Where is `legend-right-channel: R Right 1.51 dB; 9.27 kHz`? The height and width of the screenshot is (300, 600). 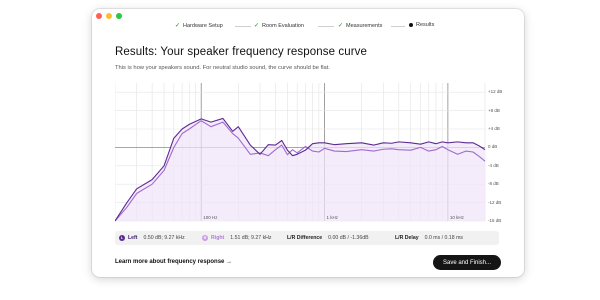 legend-right-channel: R Right 1.51 dB; 9.27 kHz is located at coordinates (237, 238).